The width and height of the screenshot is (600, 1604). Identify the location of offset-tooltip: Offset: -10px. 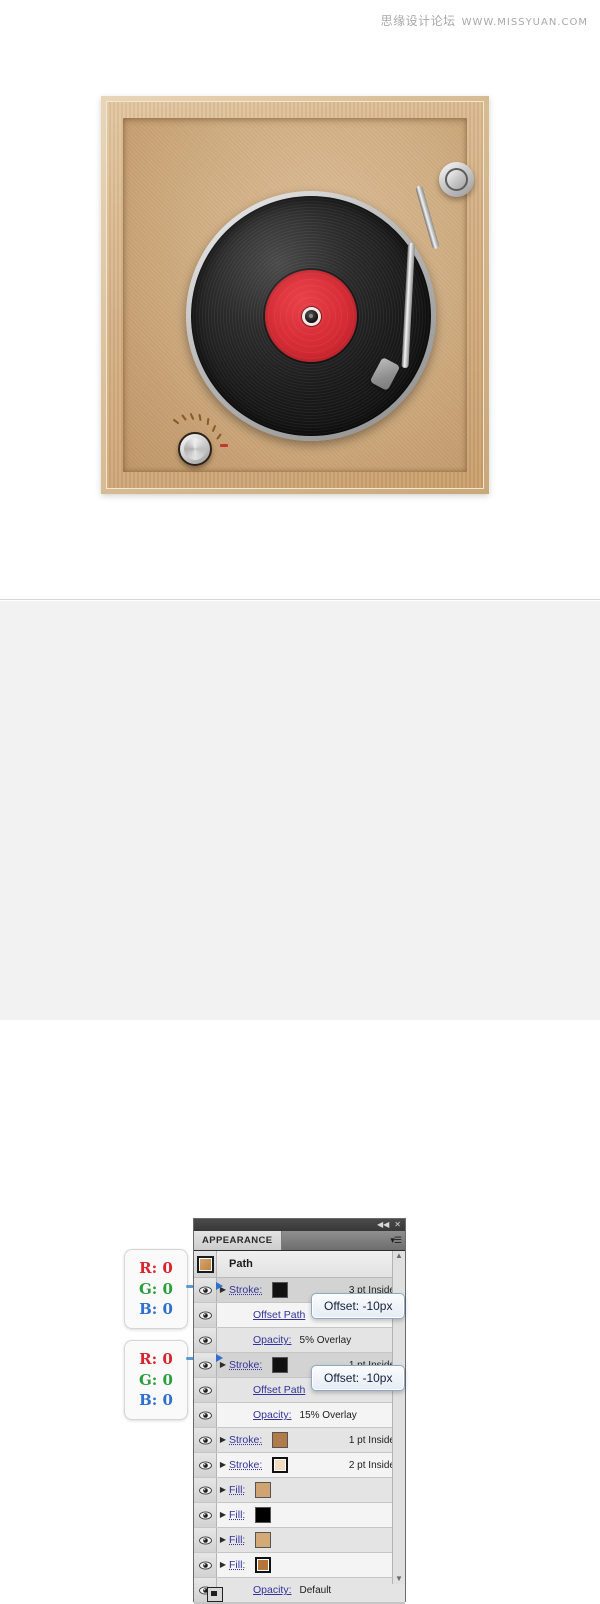
(358, 1306).